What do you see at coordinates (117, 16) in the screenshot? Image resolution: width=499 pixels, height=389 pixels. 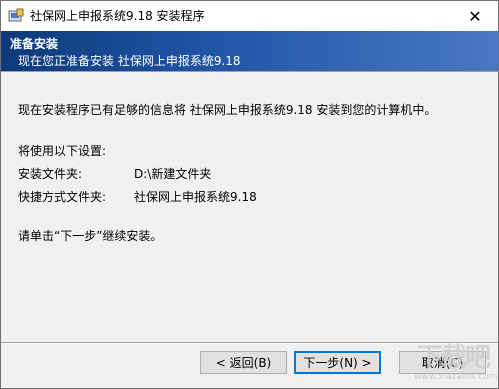 I see `window-title: 社保网上申报系统9.18 安装程序` at bounding box center [117, 16].